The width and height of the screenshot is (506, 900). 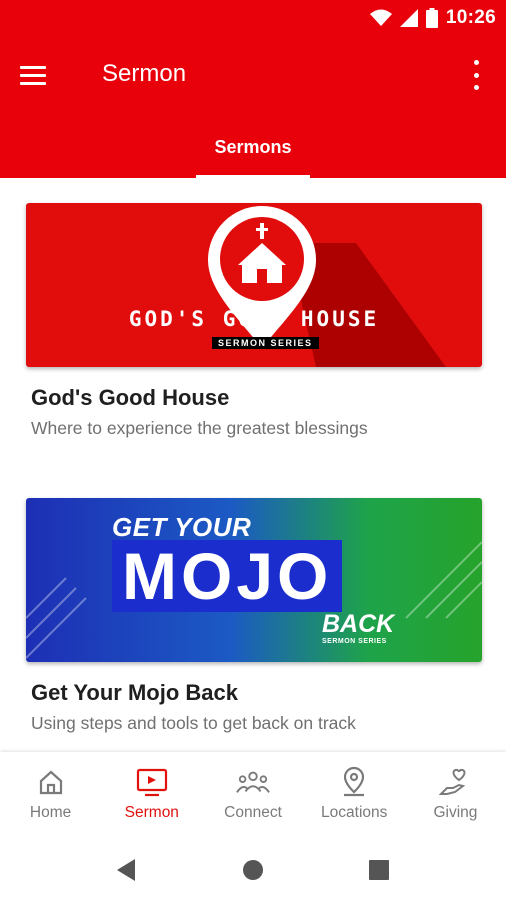 I want to click on sermon-title: God's Good House, so click(x=130, y=397).